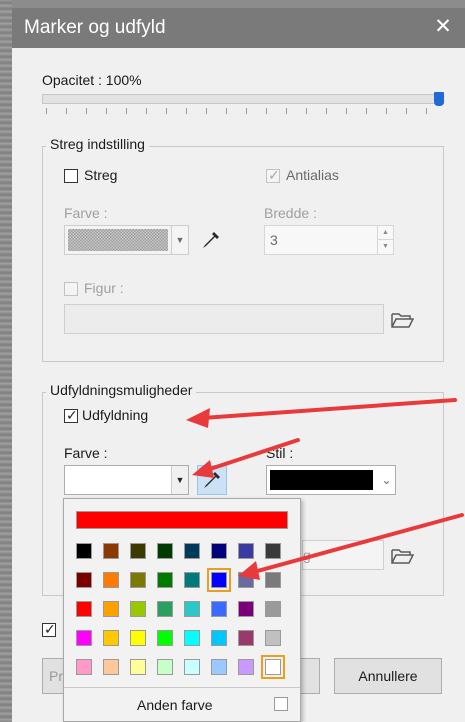 The height and width of the screenshot is (722, 465). I want to click on popup-divider, so click(182, 687).